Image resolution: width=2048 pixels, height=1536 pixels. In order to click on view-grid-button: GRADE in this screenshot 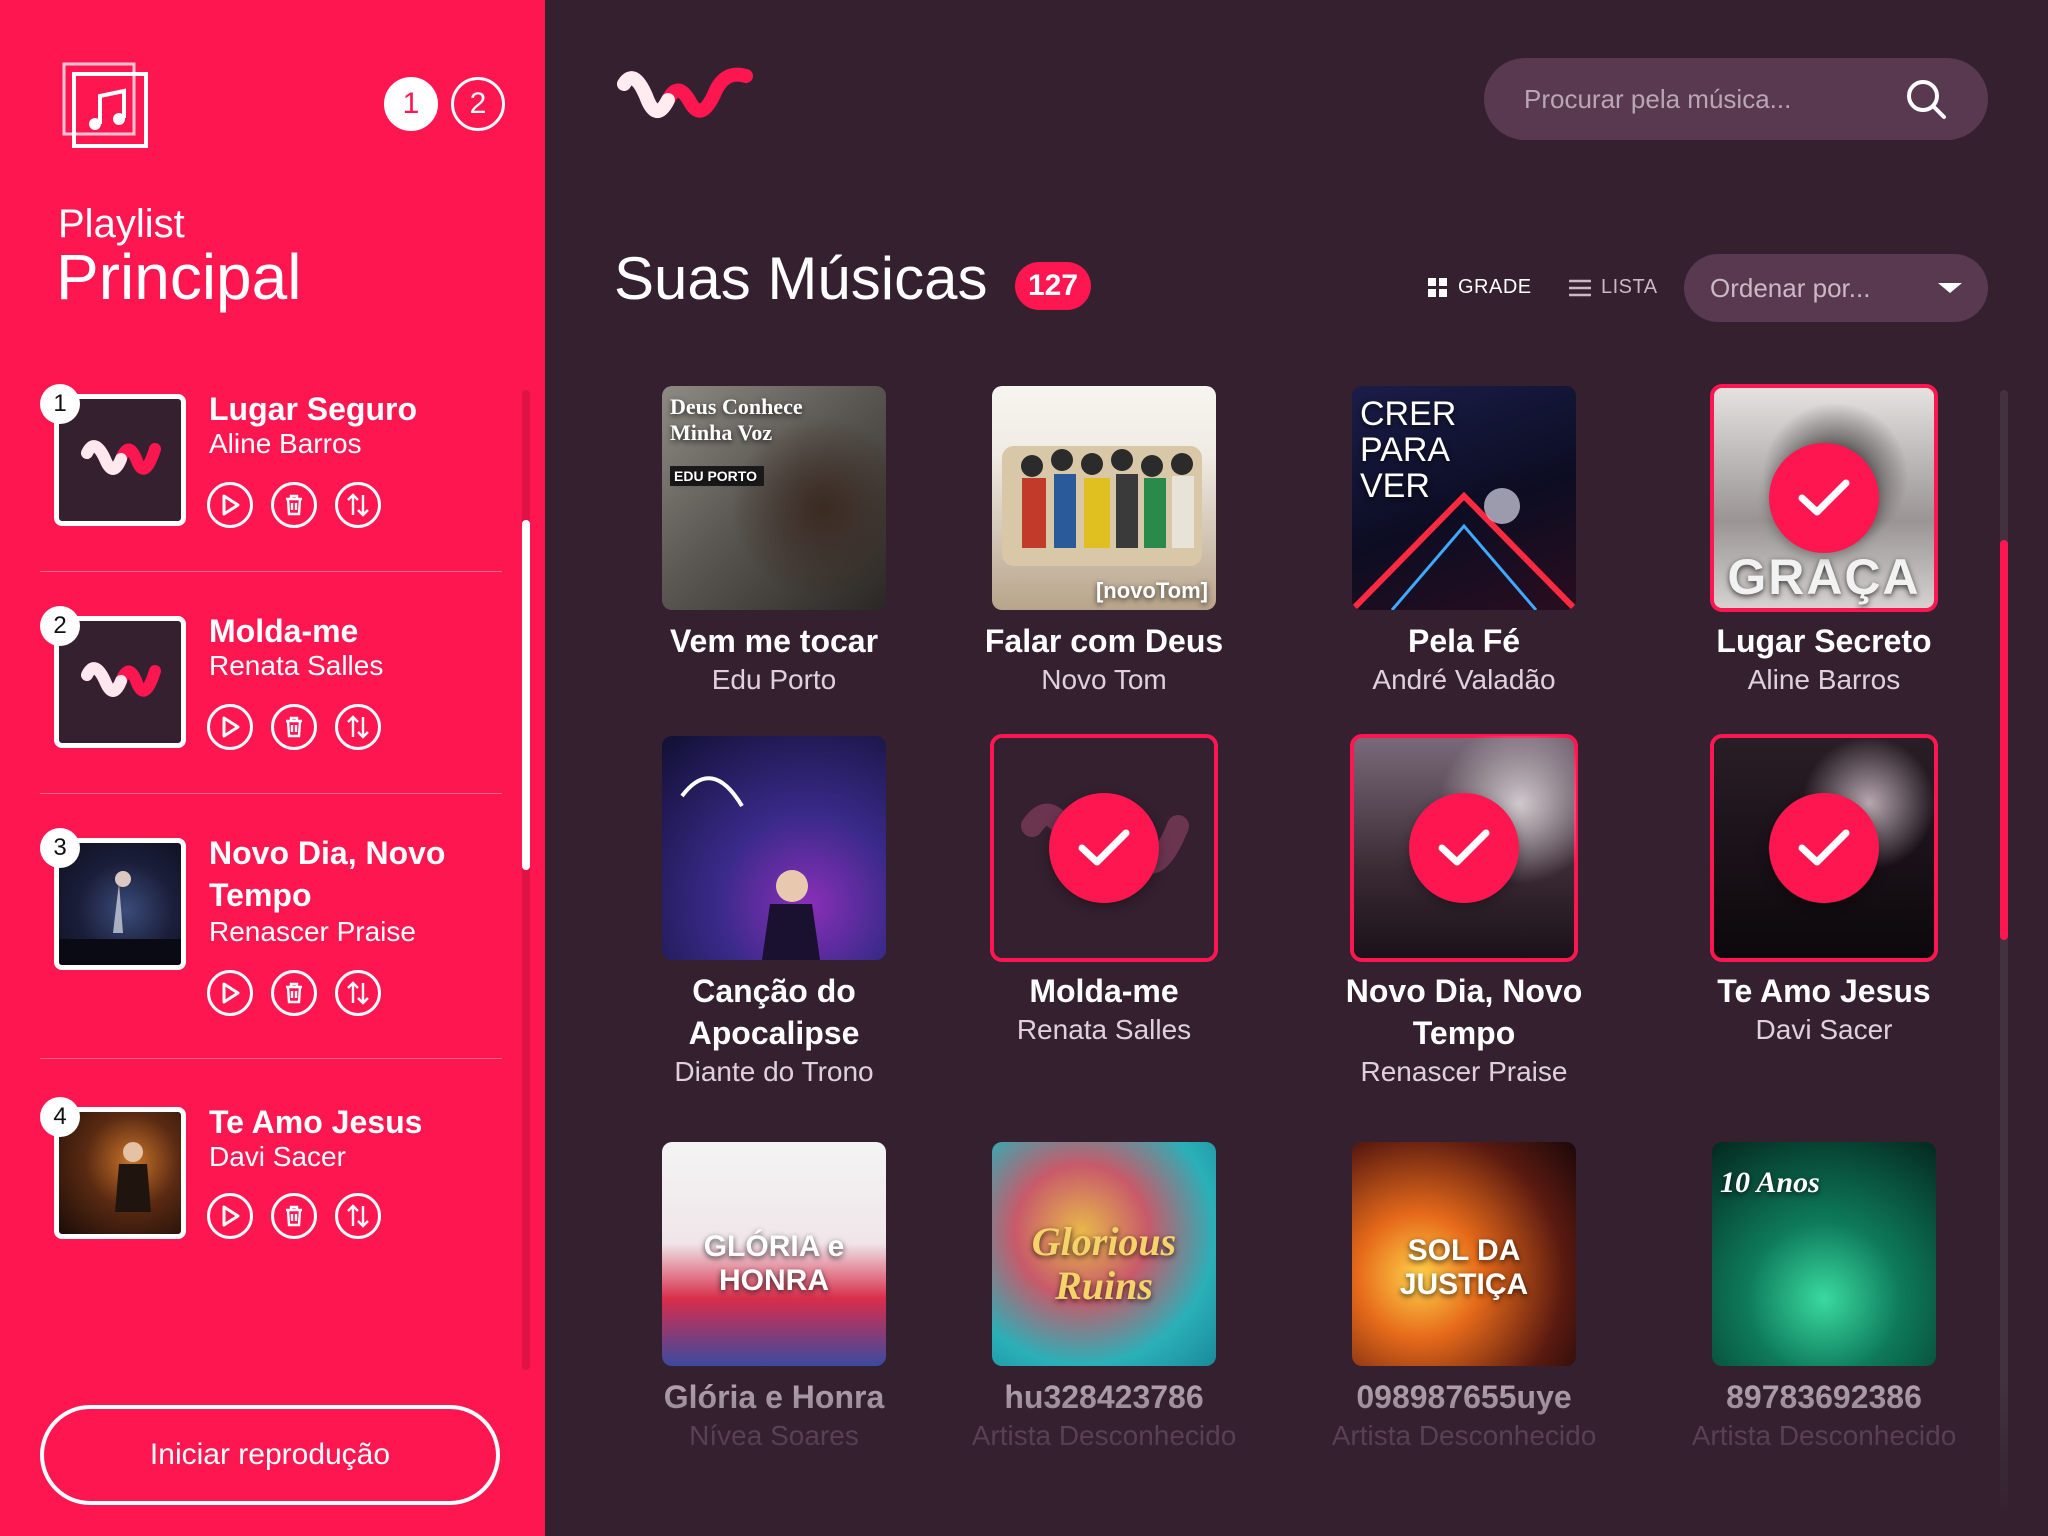, I will do `click(1480, 287)`.